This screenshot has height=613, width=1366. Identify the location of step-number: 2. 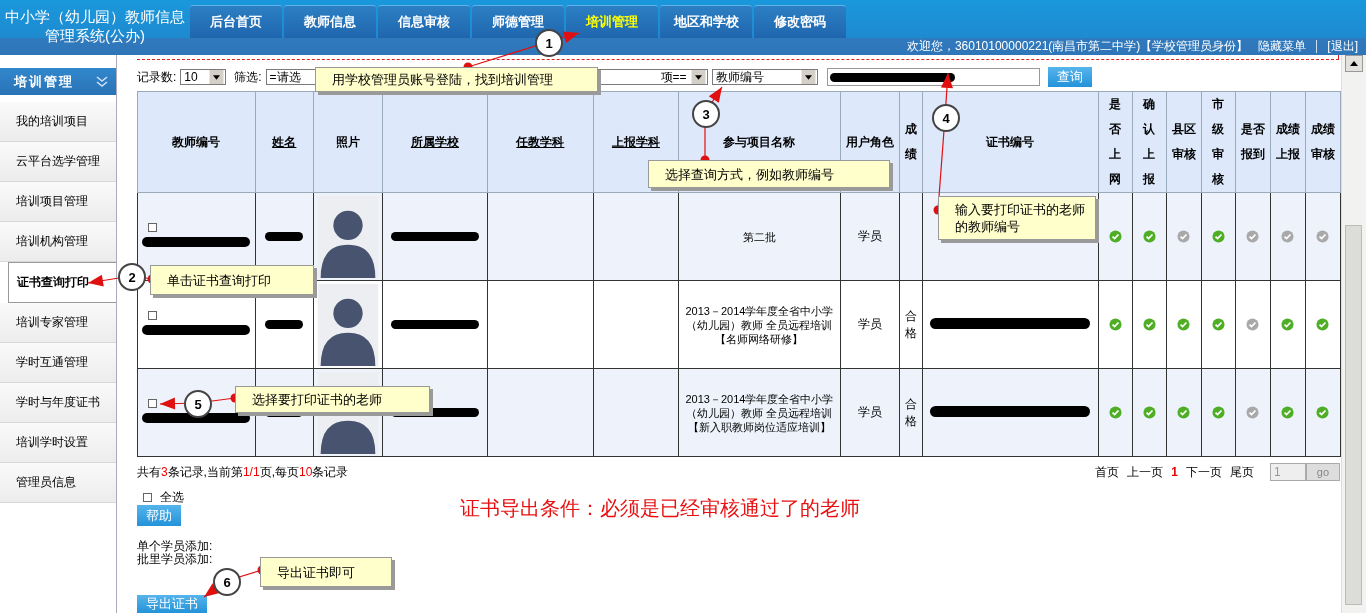
(132, 277).